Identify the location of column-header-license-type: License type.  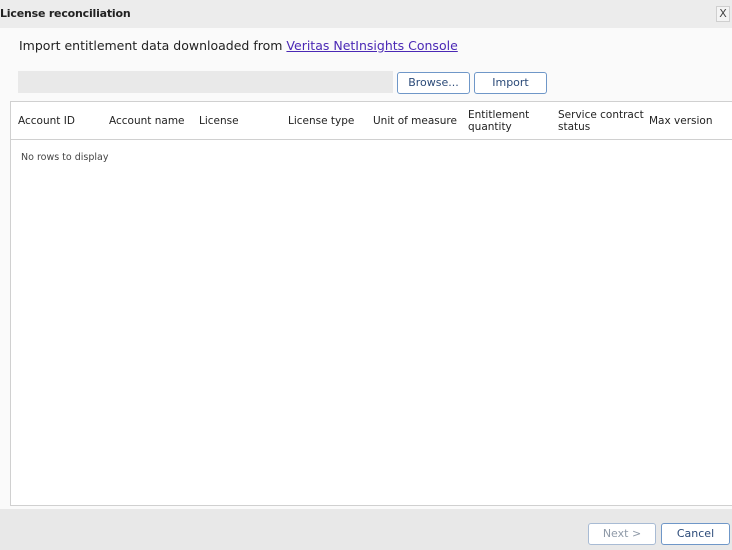
(321, 121).